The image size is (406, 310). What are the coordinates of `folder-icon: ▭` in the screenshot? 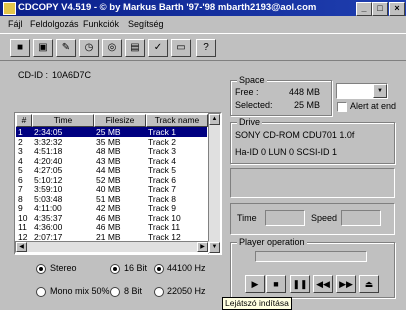 It's located at (181, 48).